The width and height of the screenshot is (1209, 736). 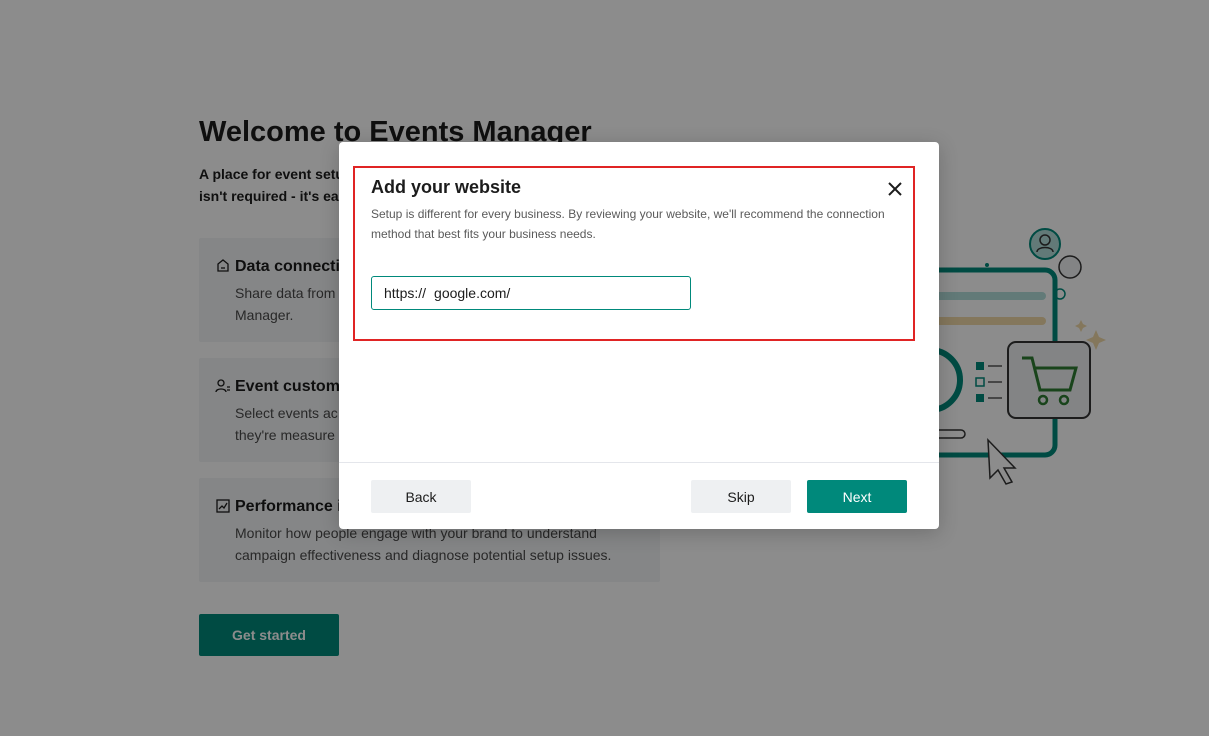 What do you see at coordinates (857, 496) in the screenshot?
I see `next-button: Next` at bounding box center [857, 496].